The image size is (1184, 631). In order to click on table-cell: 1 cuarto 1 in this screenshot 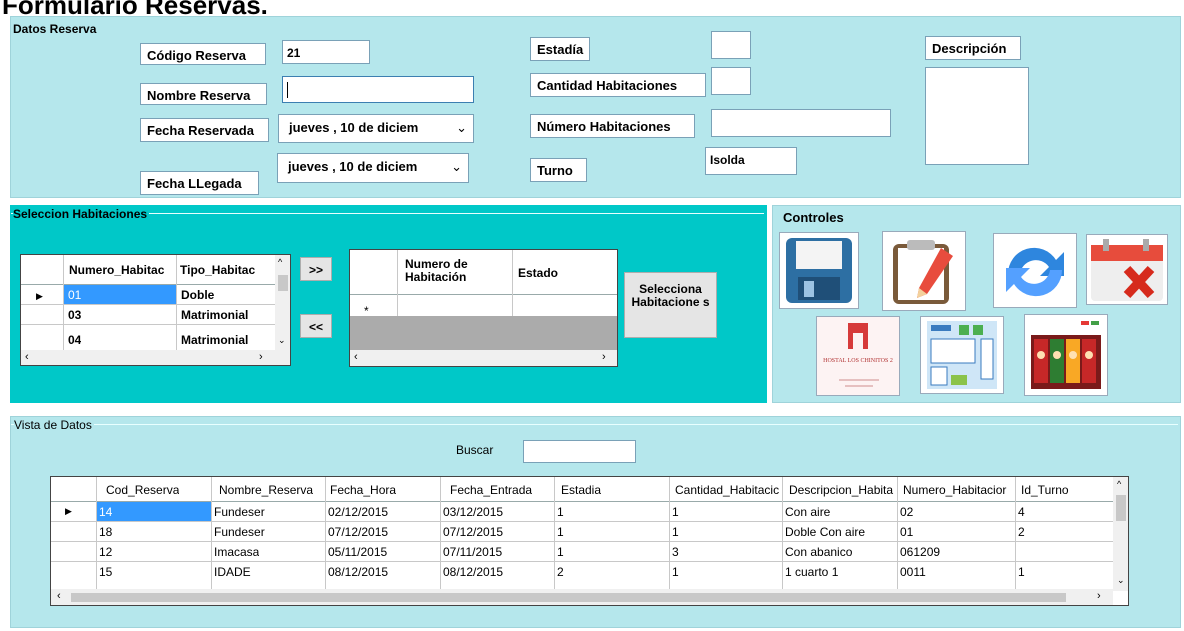, I will do `click(812, 572)`.